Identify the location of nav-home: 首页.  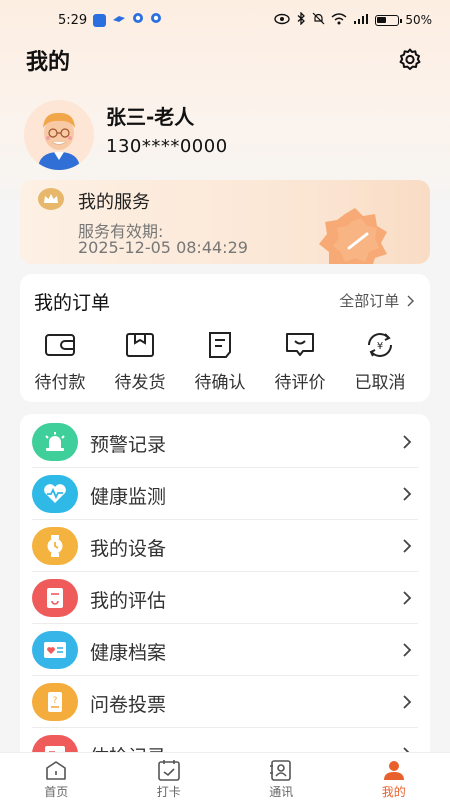
(56, 776).